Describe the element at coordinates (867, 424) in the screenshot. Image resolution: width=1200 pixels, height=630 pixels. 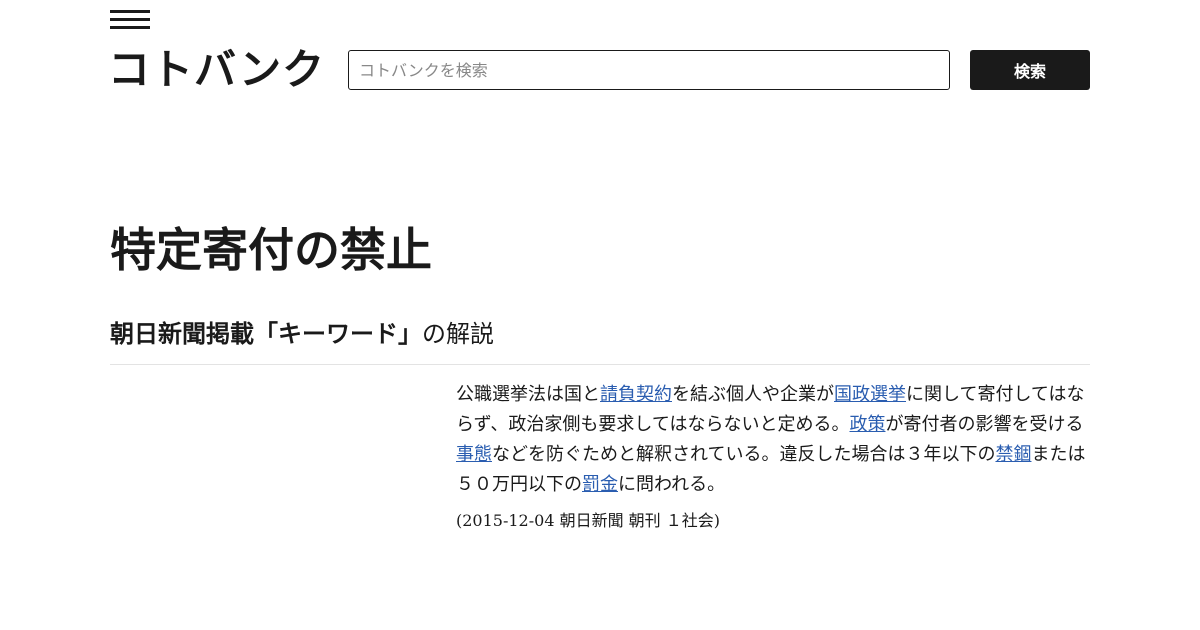
I see `article-keyword-link: 政策` at that location.